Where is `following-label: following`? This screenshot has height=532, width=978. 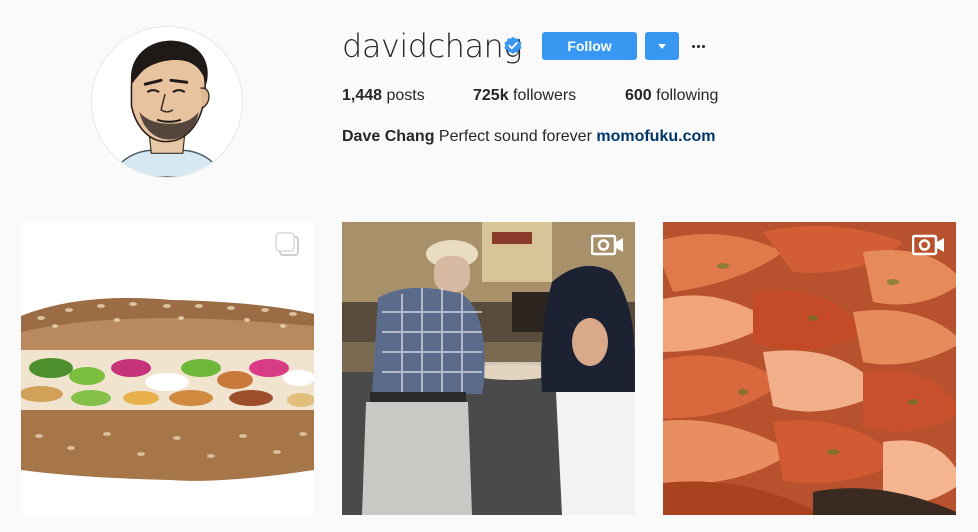
following-label: following is located at coordinates (687, 95).